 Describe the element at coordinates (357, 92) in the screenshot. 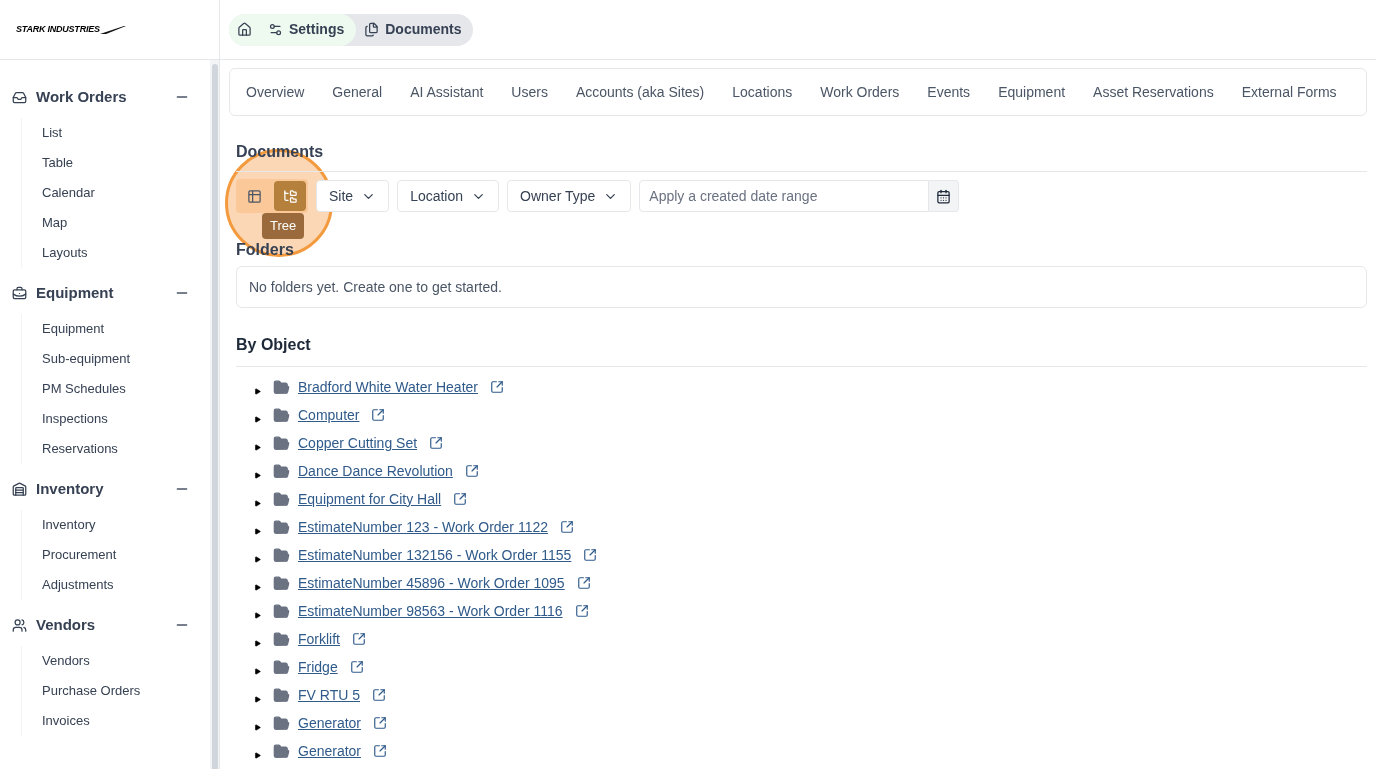

I see `settings-tab: General` at that location.